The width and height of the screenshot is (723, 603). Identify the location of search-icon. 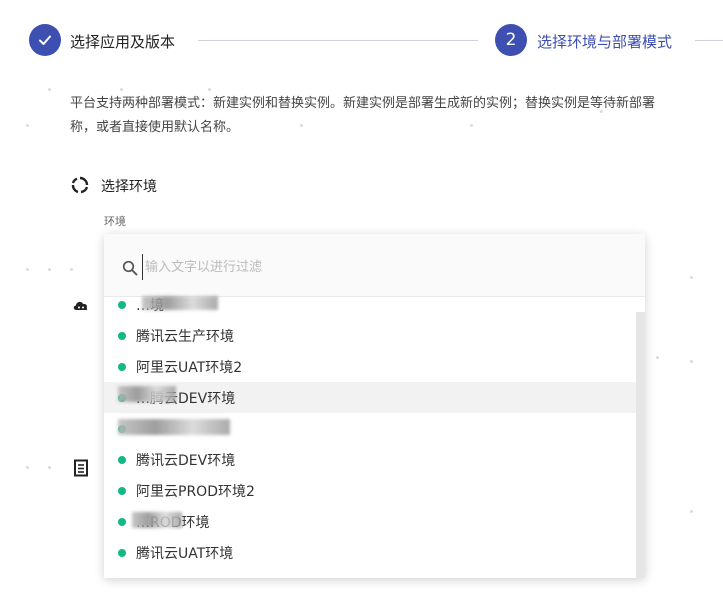
(130, 268).